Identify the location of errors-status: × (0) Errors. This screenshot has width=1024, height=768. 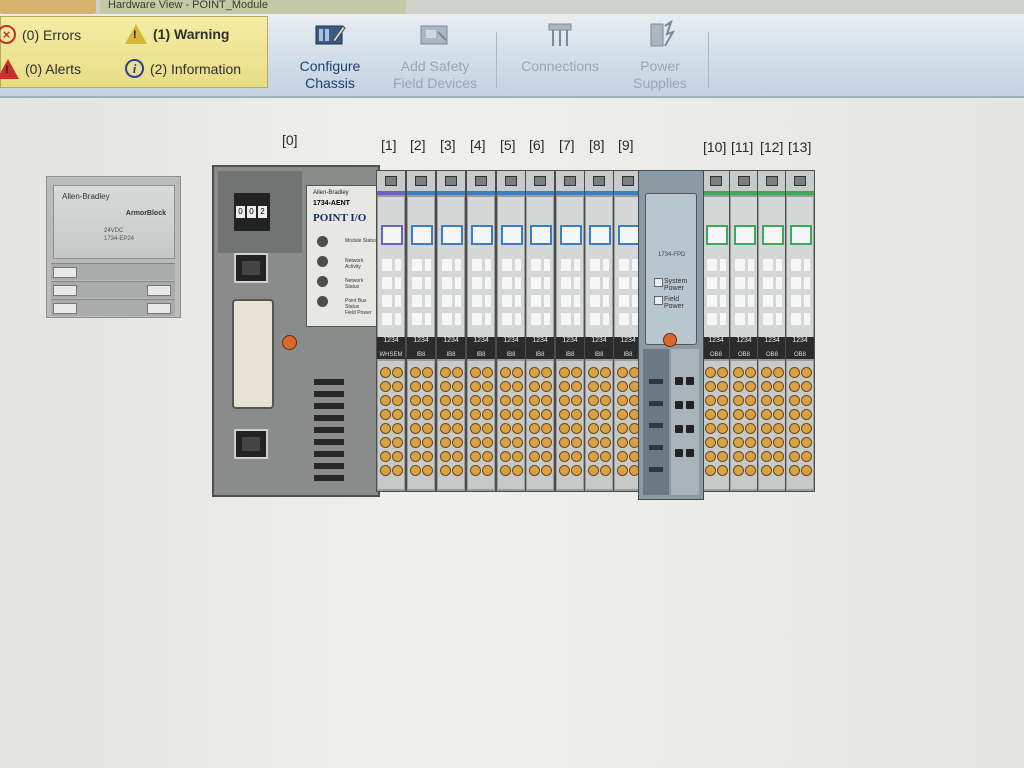
(40, 34).